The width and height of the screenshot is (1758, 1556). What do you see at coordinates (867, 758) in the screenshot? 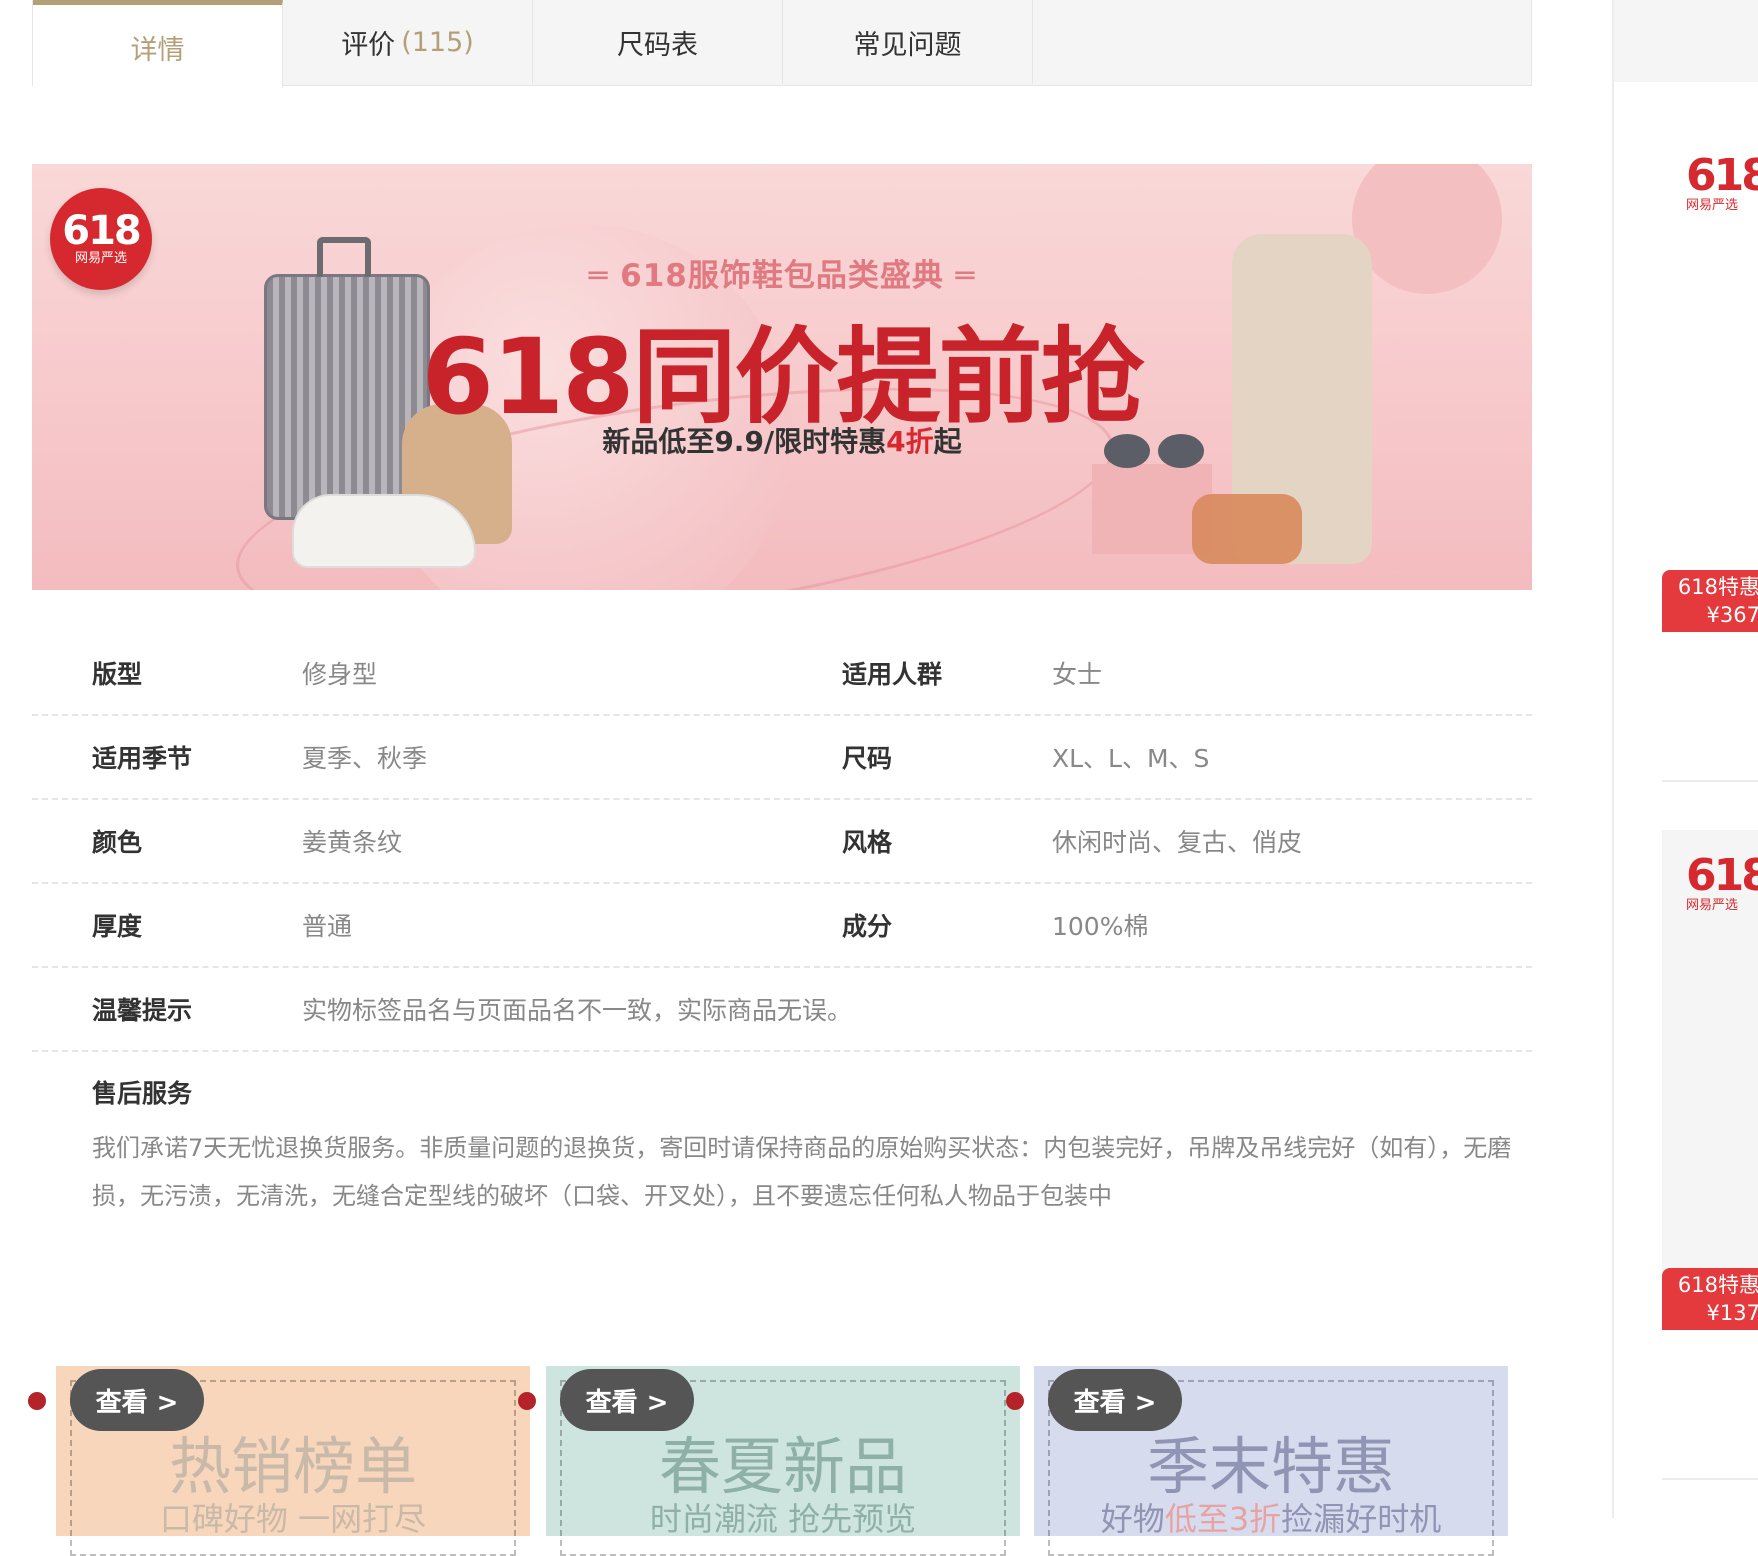
I see `attribute-label: 尺码` at bounding box center [867, 758].